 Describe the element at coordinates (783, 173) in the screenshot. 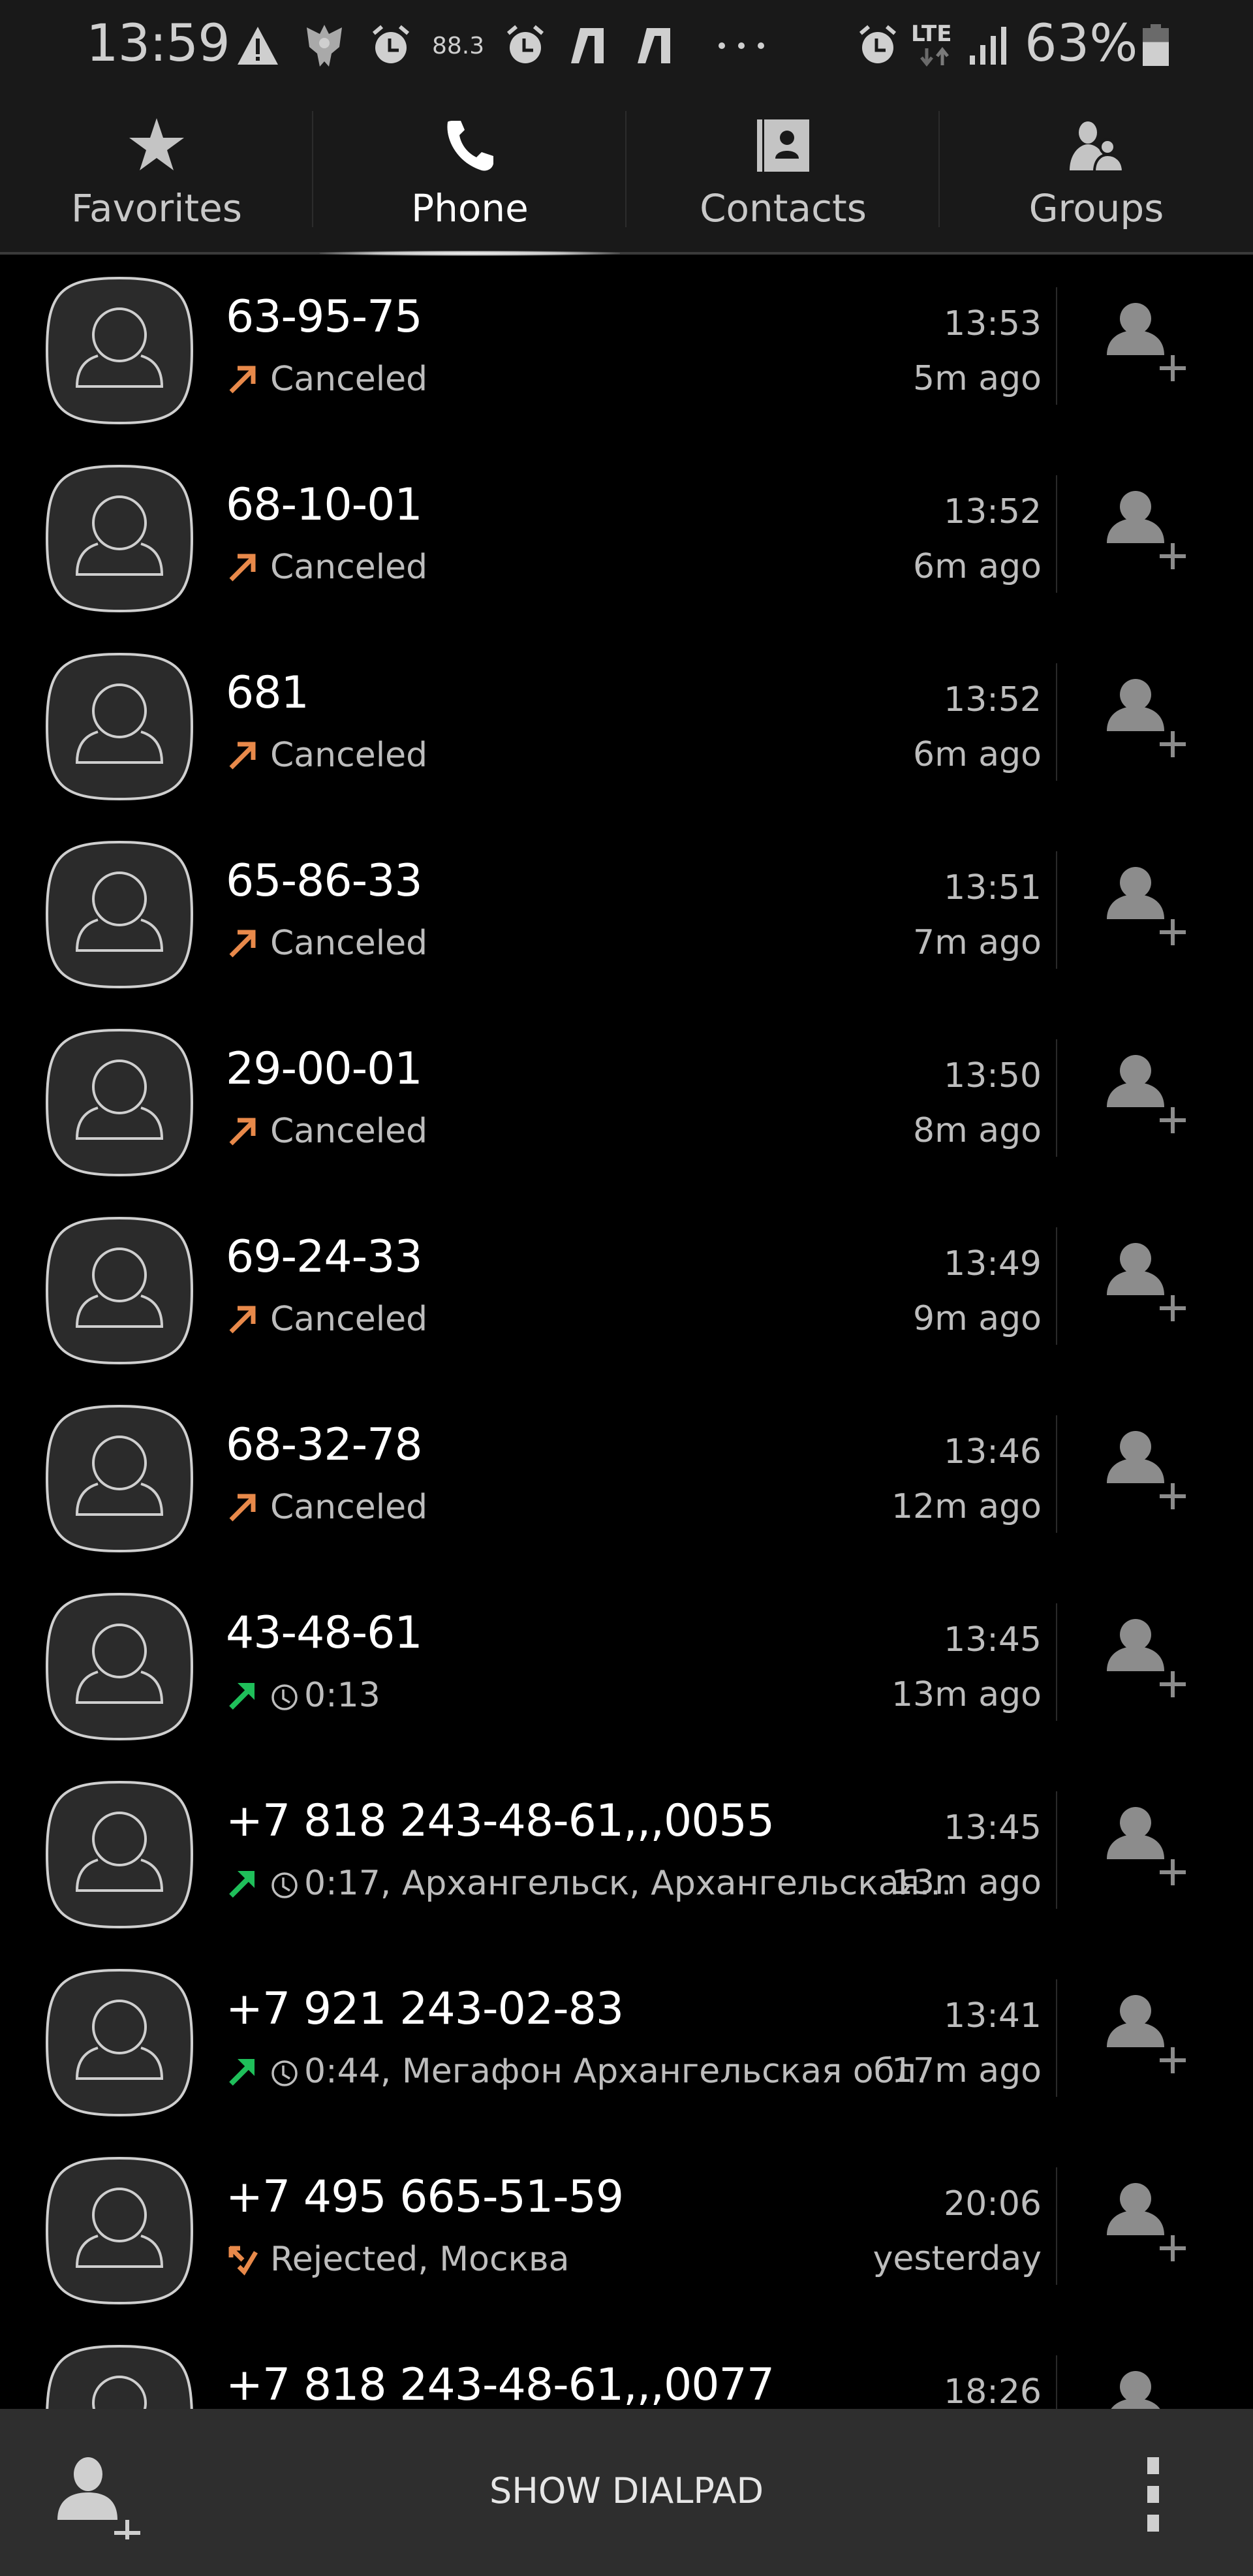

I see `tab-contacts: Contacts` at that location.